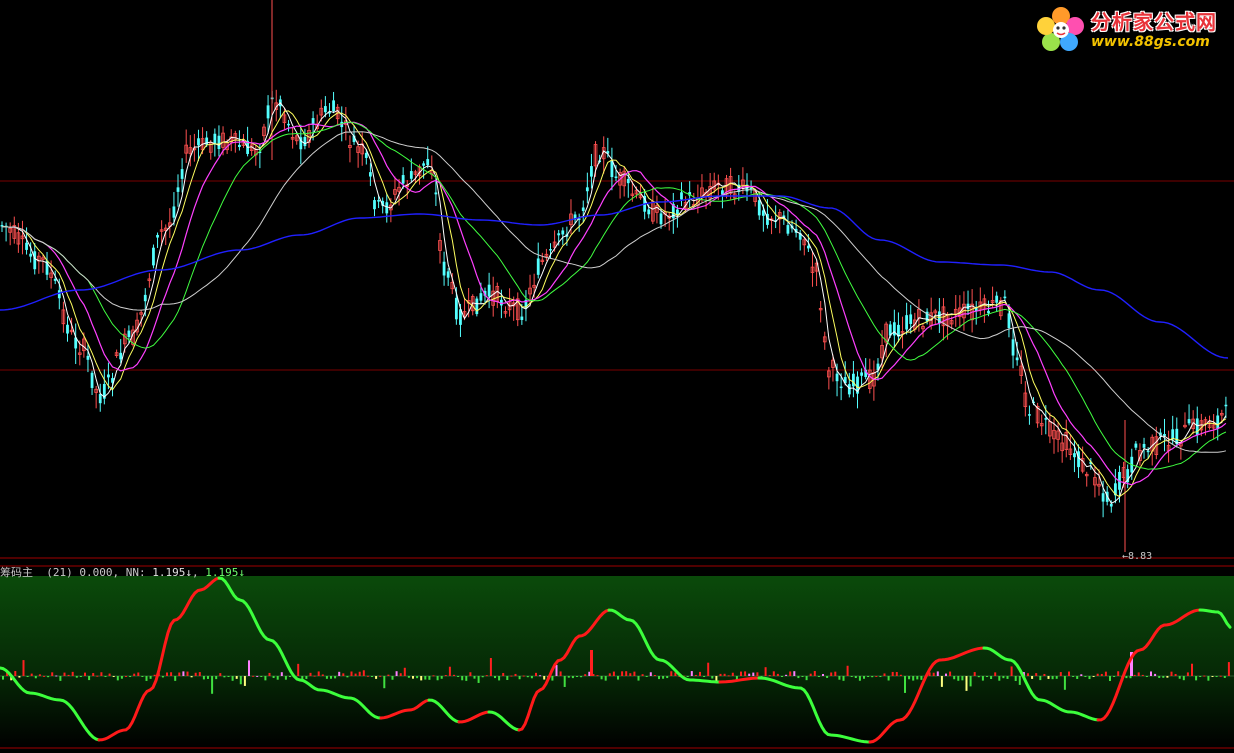 The height and width of the screenshot is (753, 1234). Describe the element at coordinates (1150, 42) in the screenshot. I see `logo-url: www.88gs.com` at that location.